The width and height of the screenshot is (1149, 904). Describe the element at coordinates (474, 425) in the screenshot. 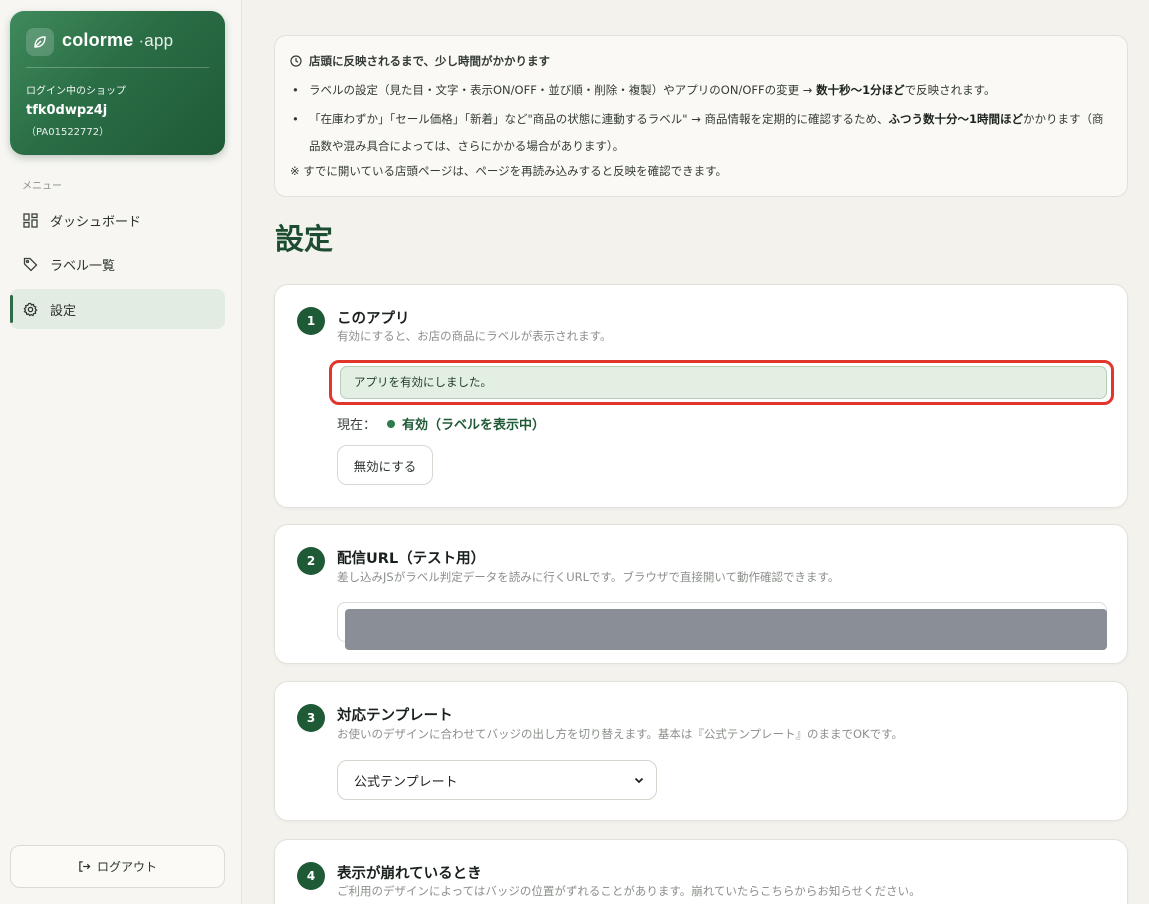

I see `status-value: 有効（ラベルを表示中）` at that location.